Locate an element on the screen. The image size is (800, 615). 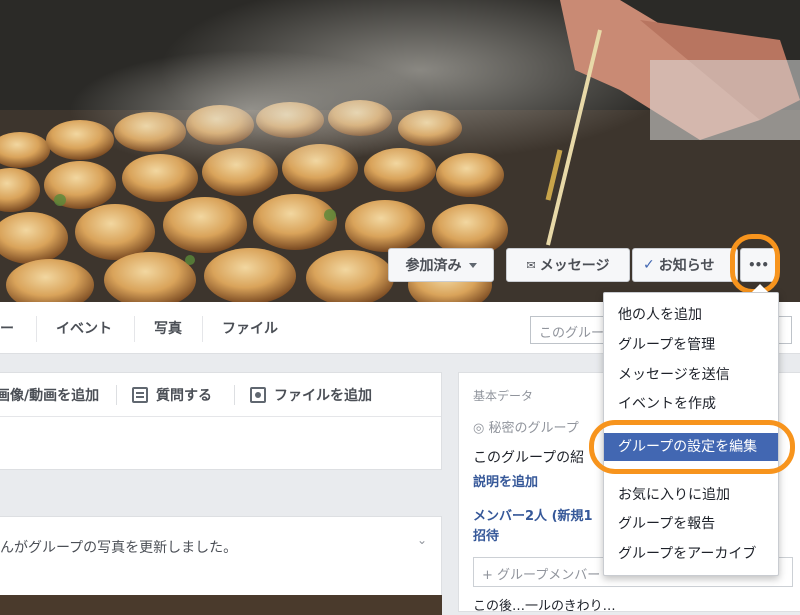
globe-icon: ◎ is located at coordinates (479, 428).